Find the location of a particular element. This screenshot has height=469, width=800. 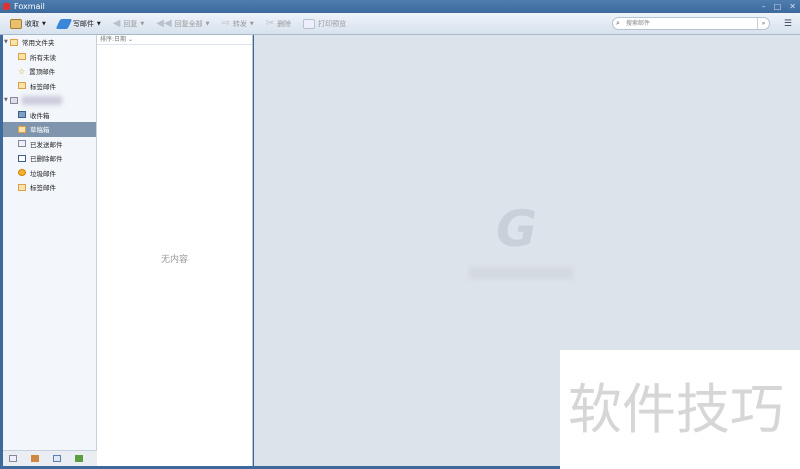

folder-all-unread: 所有未读 is located at coordinates (49, 57).